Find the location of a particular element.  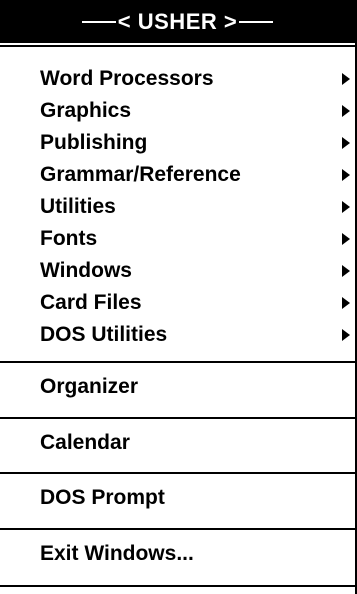

menu-item-calendar: Calendar is located at coordinates (195, 443).